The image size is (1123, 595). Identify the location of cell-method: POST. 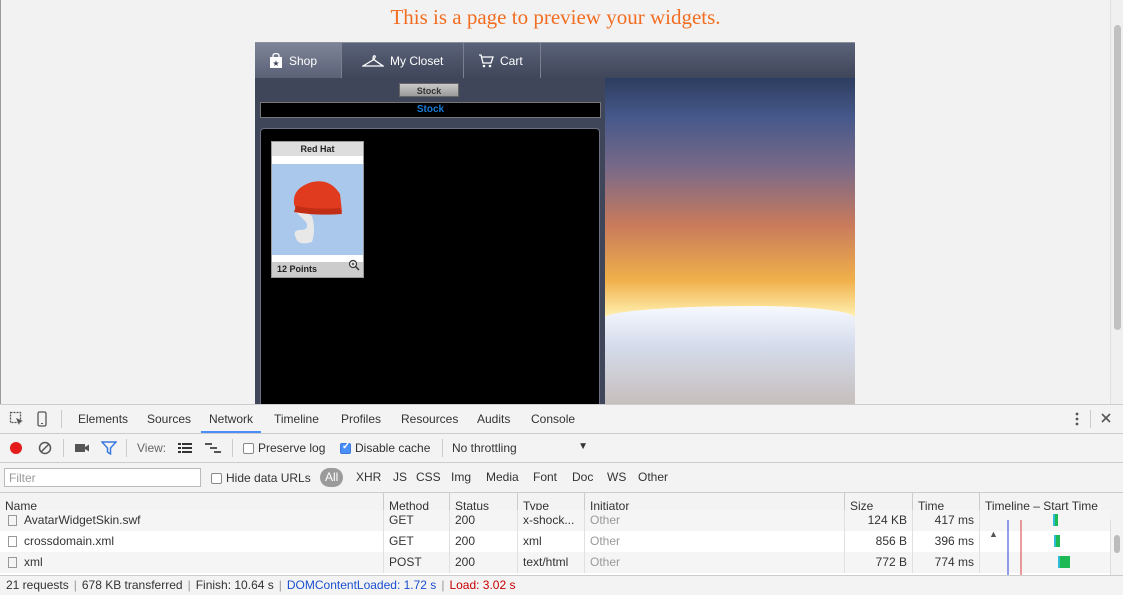
(417, 562).